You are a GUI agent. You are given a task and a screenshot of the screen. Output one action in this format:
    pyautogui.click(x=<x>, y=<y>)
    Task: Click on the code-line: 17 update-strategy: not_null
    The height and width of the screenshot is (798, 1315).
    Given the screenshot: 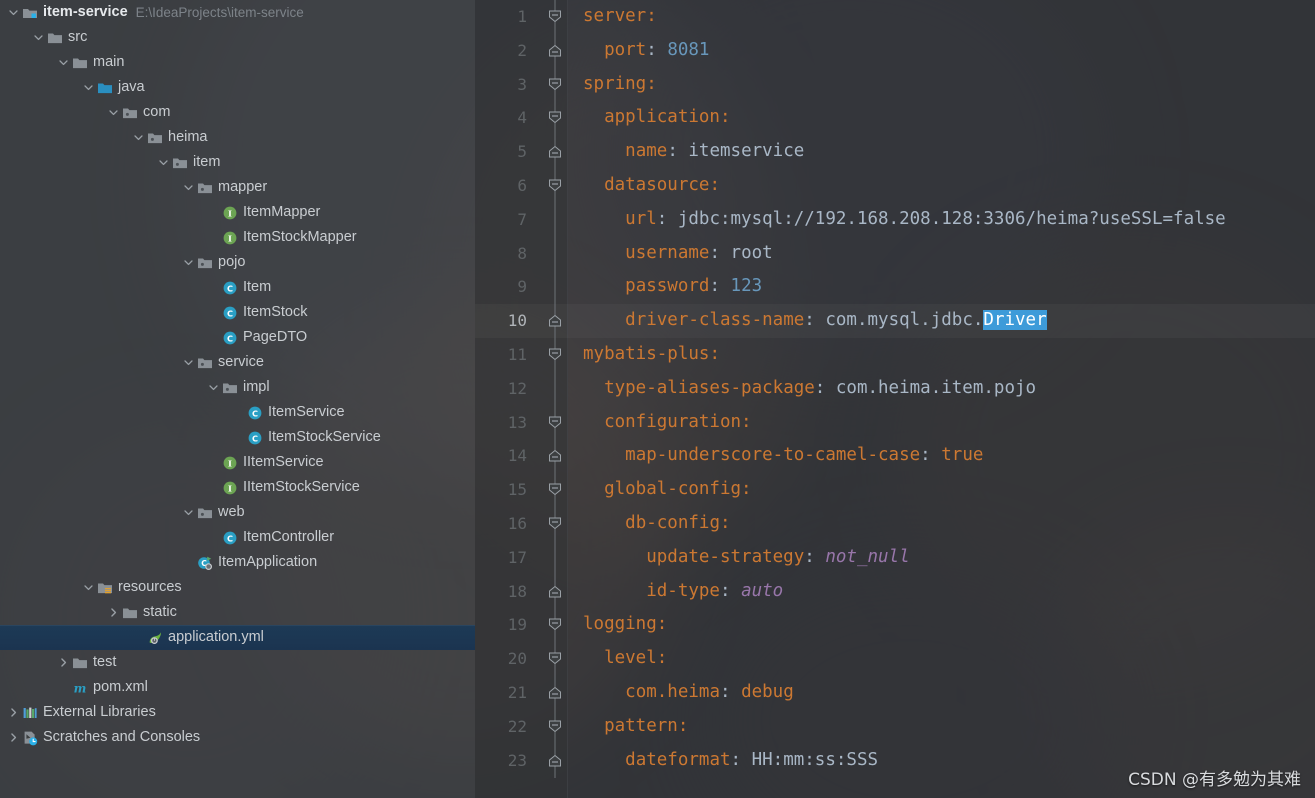 What is the action you would take?
    pyautogui.click(x=895, y=557)
    